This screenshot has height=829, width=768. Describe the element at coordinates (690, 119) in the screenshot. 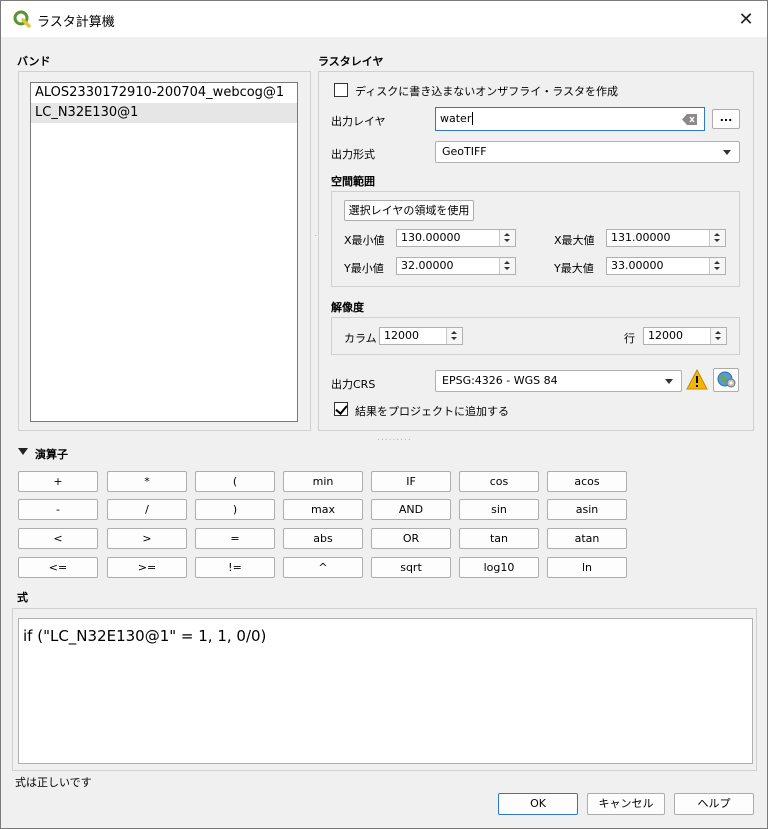

I see `clear-text-icon` at that location.